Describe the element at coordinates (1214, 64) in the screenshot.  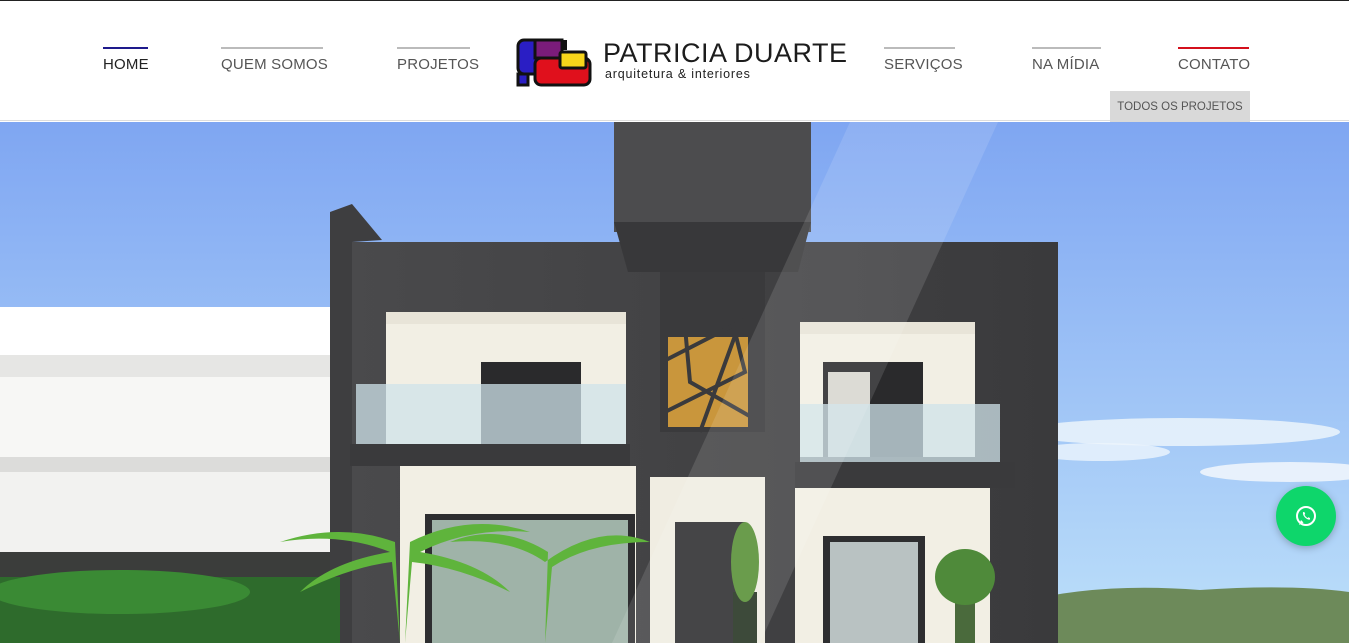
I see `nav-contato-label: CONTATO` at that location.